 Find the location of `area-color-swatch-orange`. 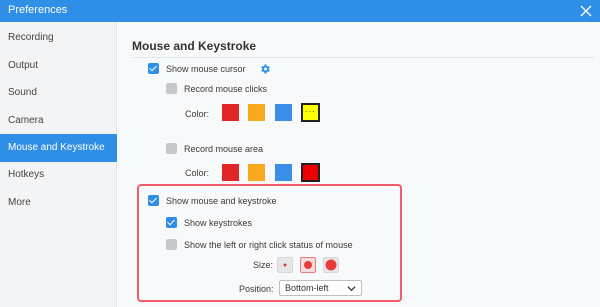

area-color-swatch-orange is located at coordinates (256, 172).